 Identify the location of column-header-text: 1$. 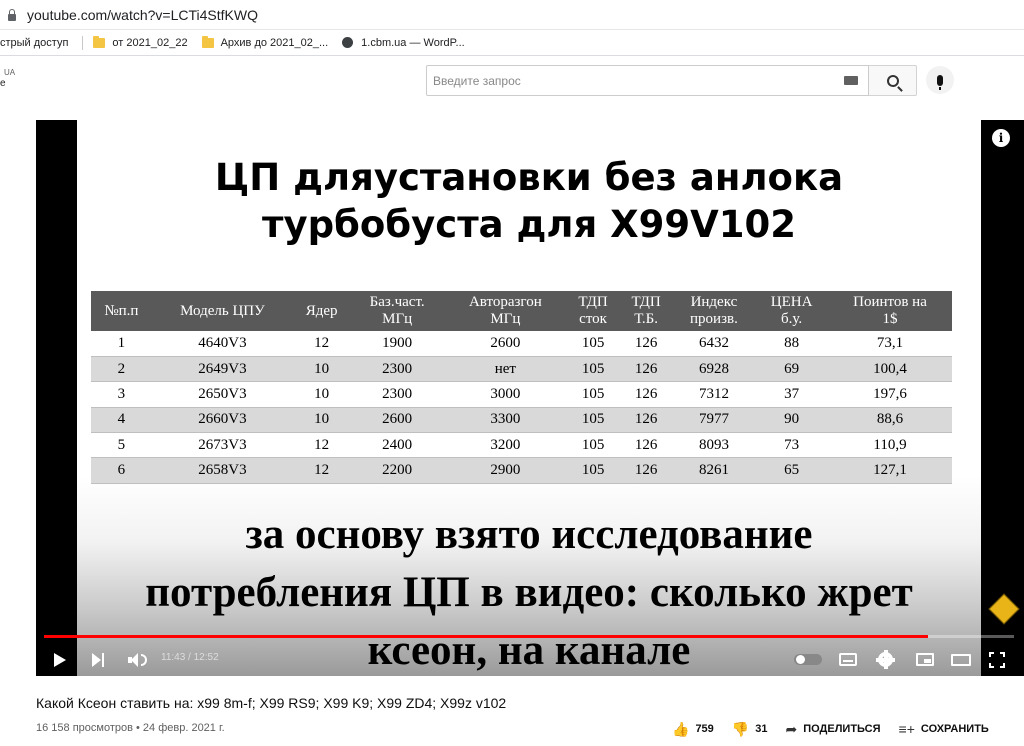
(890, 319).